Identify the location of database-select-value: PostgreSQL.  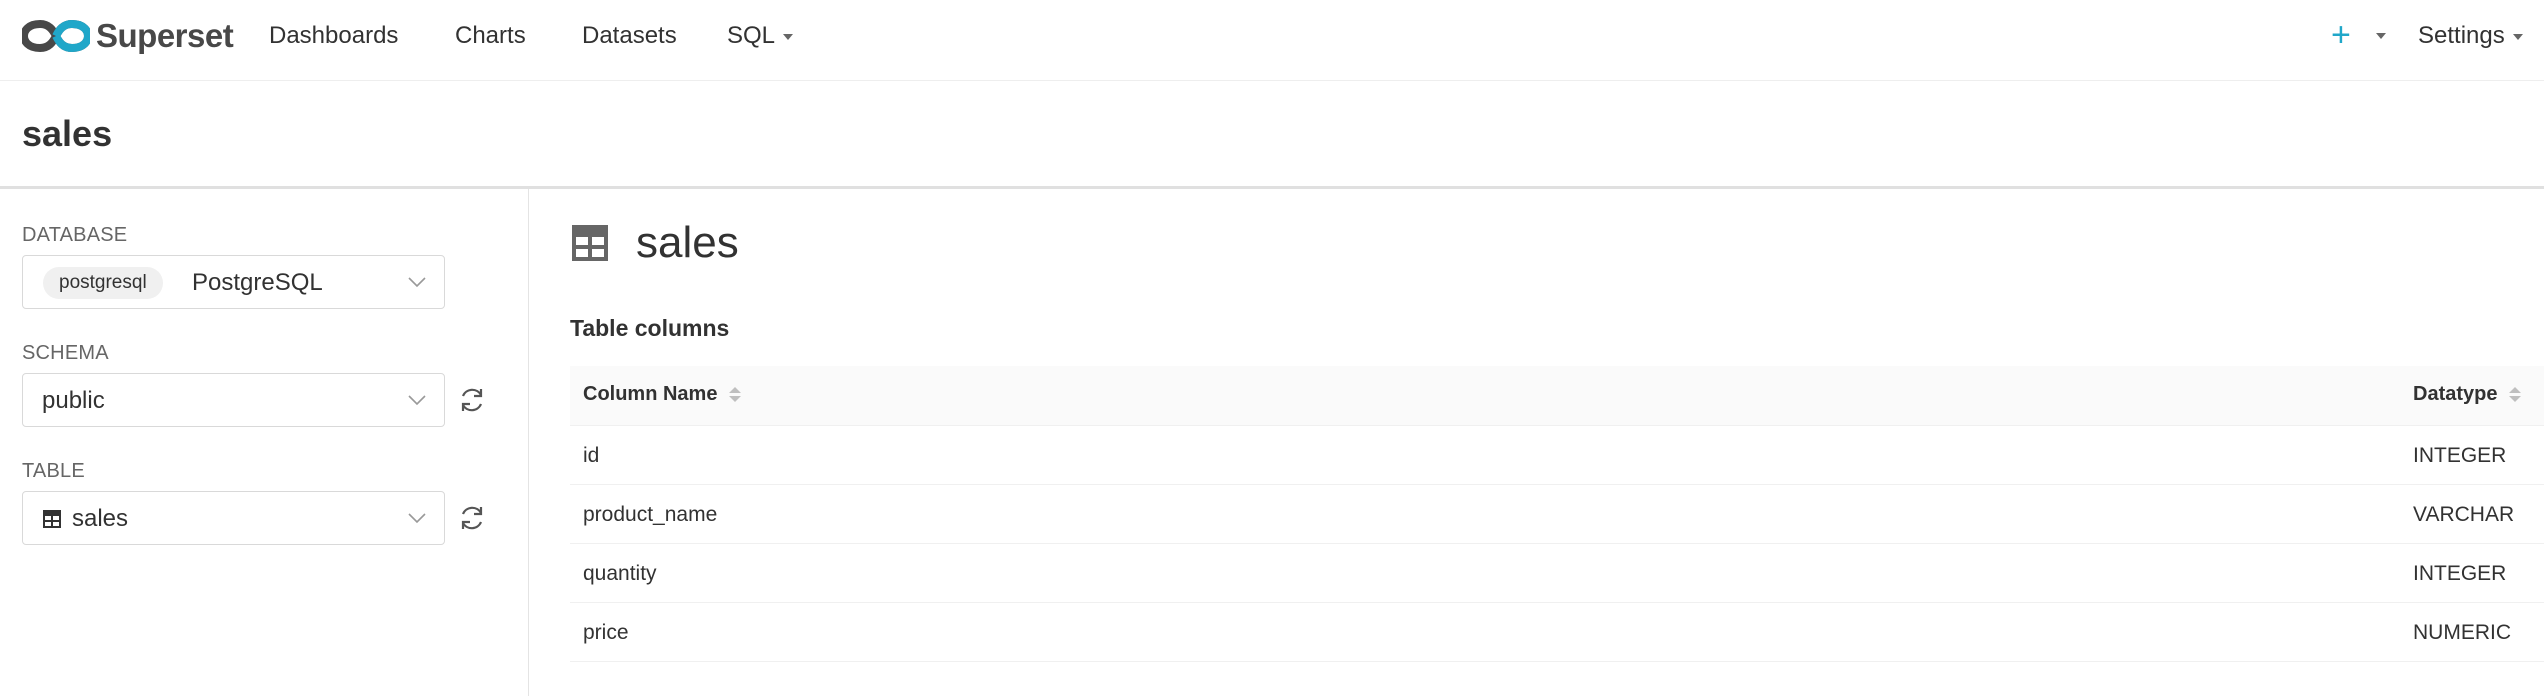
(257, 282).